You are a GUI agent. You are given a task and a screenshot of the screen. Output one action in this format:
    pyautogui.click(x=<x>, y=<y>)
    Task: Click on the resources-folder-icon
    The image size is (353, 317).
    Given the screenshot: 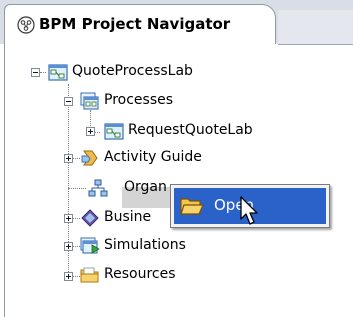 What is the action you would take?
    pyautogui.click(x=89, y=275)
    